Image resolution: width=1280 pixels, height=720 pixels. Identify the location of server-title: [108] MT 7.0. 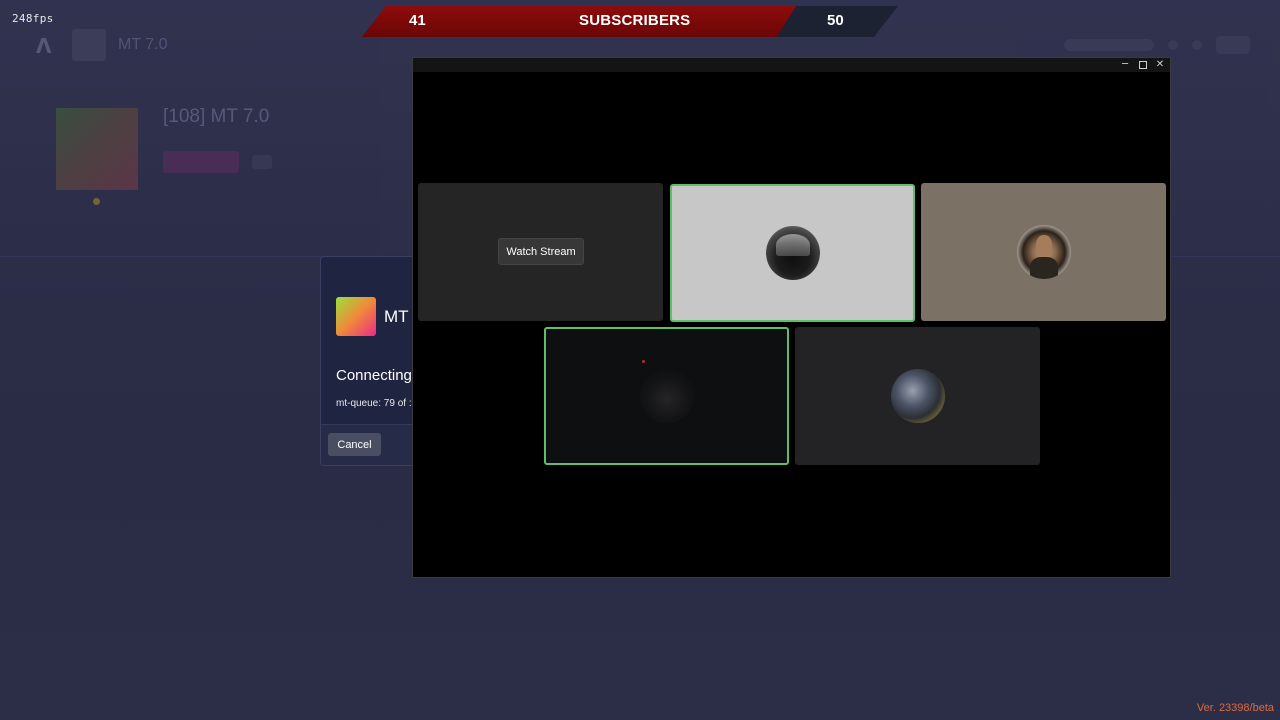
(216, 116).